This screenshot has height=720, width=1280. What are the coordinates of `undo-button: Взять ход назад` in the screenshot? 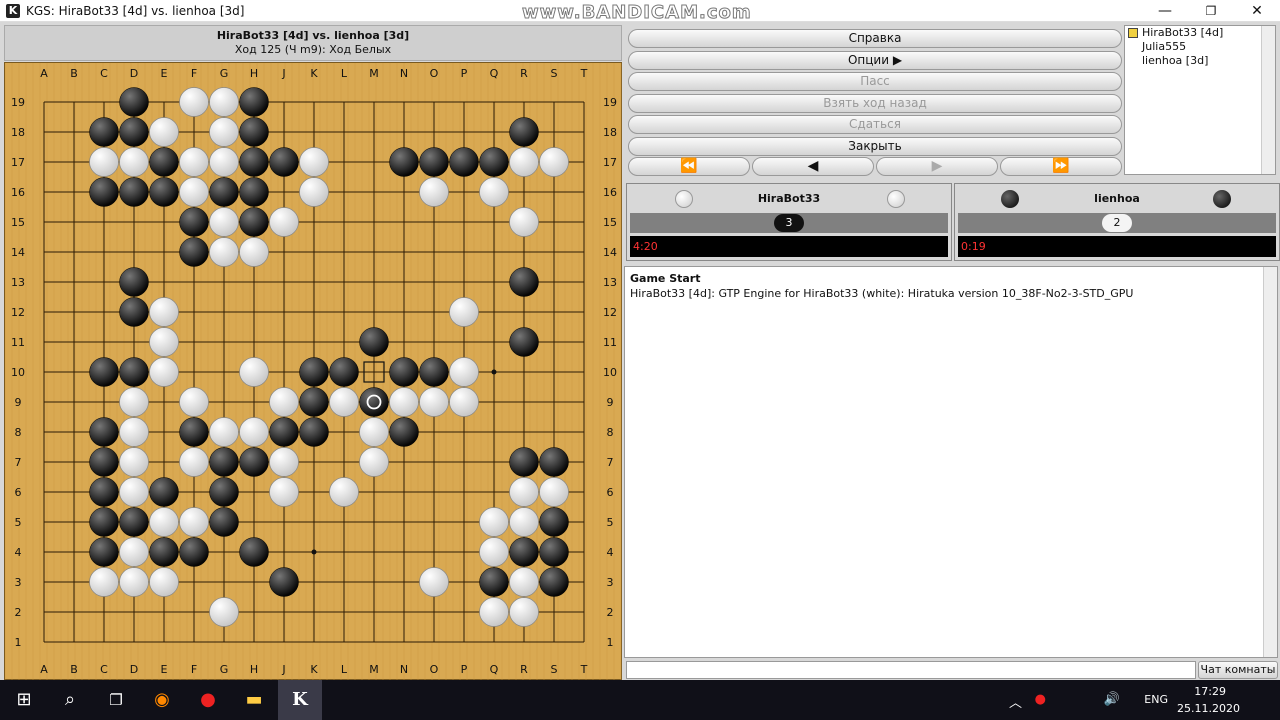 It's located at (875, 103).